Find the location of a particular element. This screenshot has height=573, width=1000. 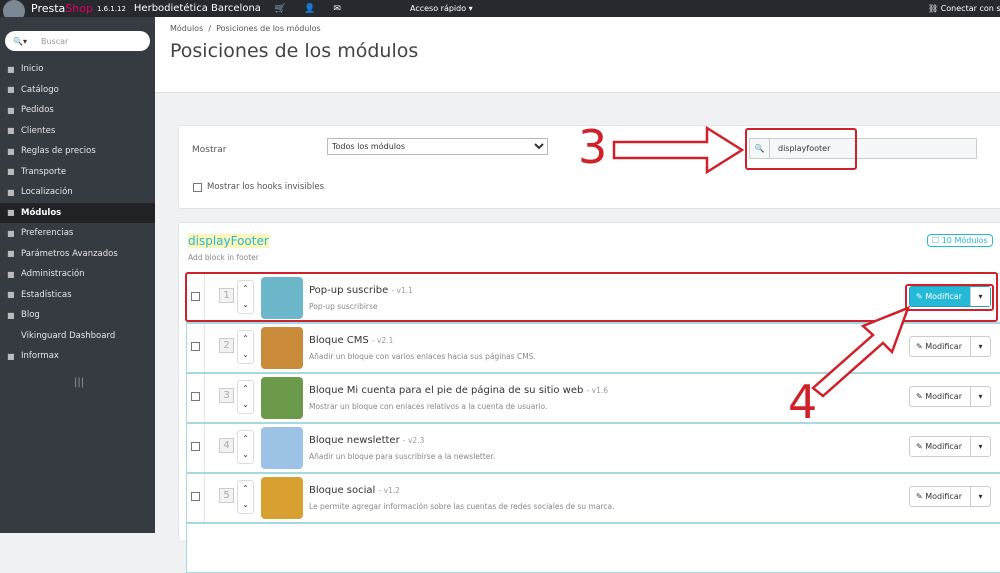

blog-icon: ■ is located at coordinates (11, 315).